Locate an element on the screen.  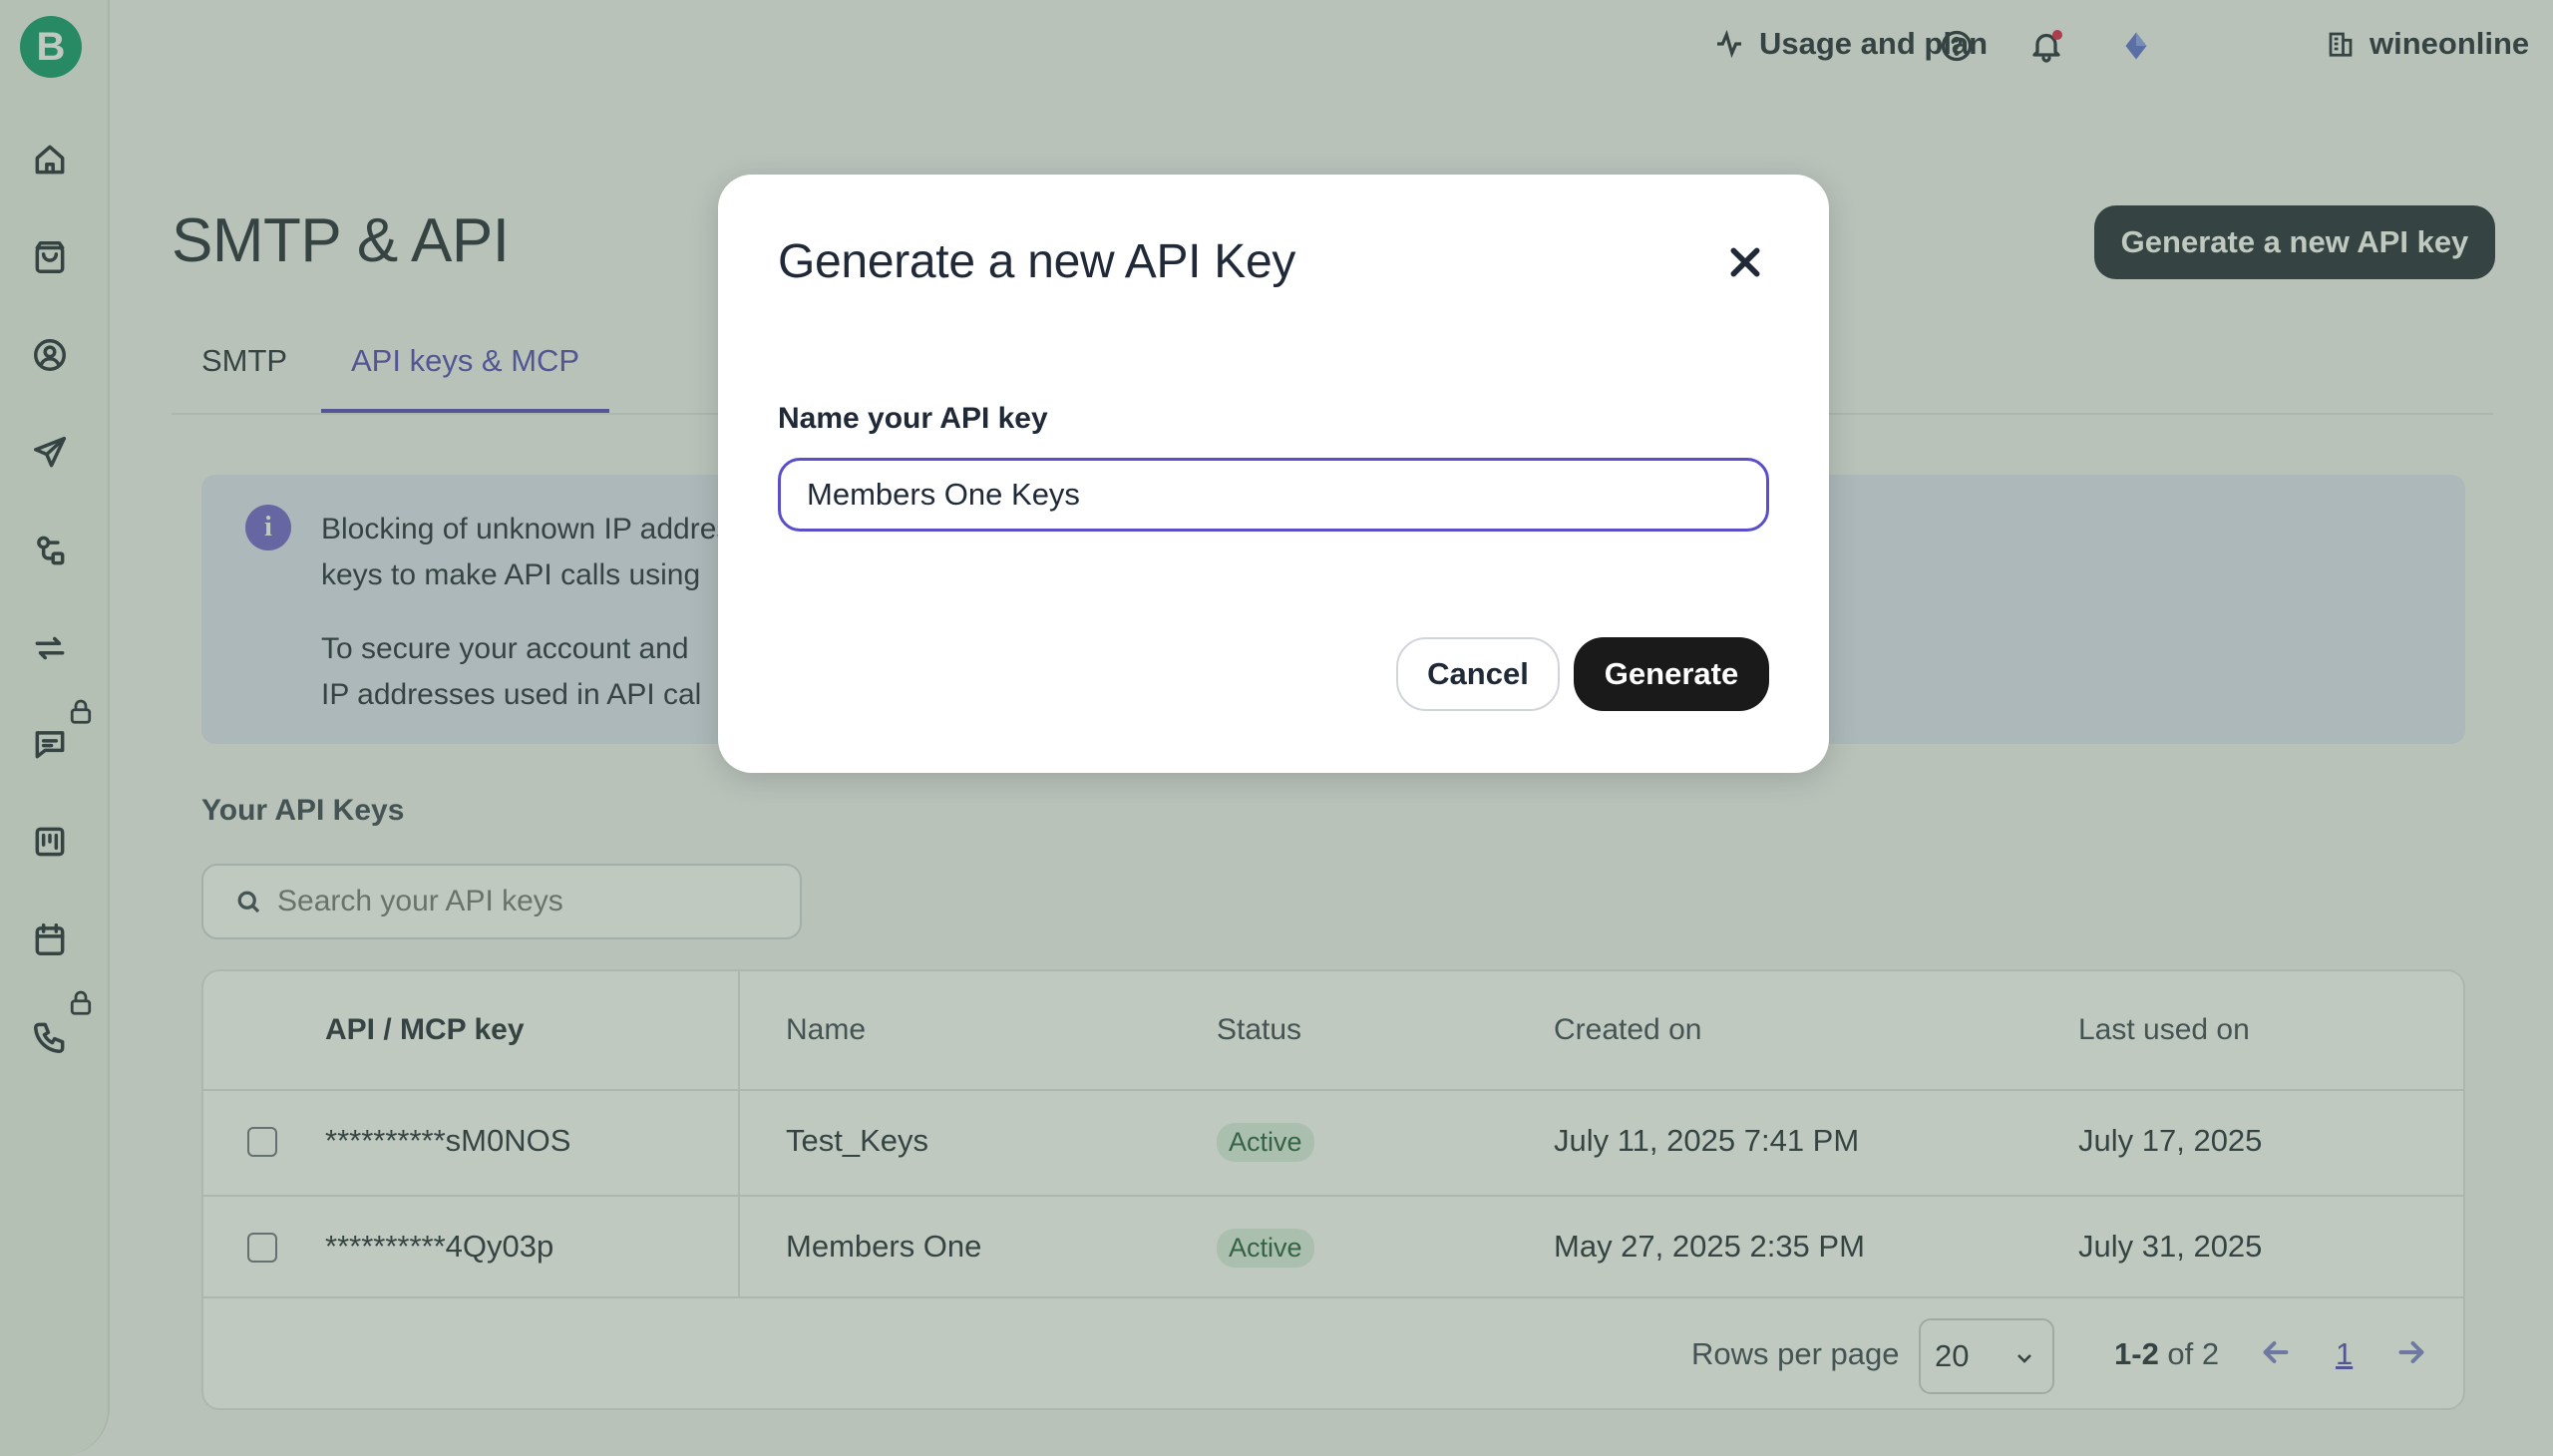
generate-button: Generate is located at coordinates (1672, 674).